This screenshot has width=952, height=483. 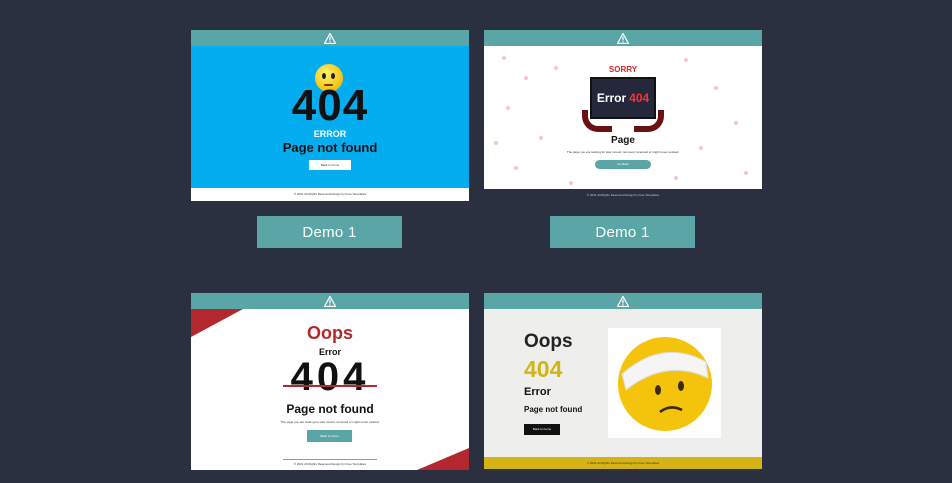 I want to click on bandaged-emoji-icon, so click(x=665, y=384).